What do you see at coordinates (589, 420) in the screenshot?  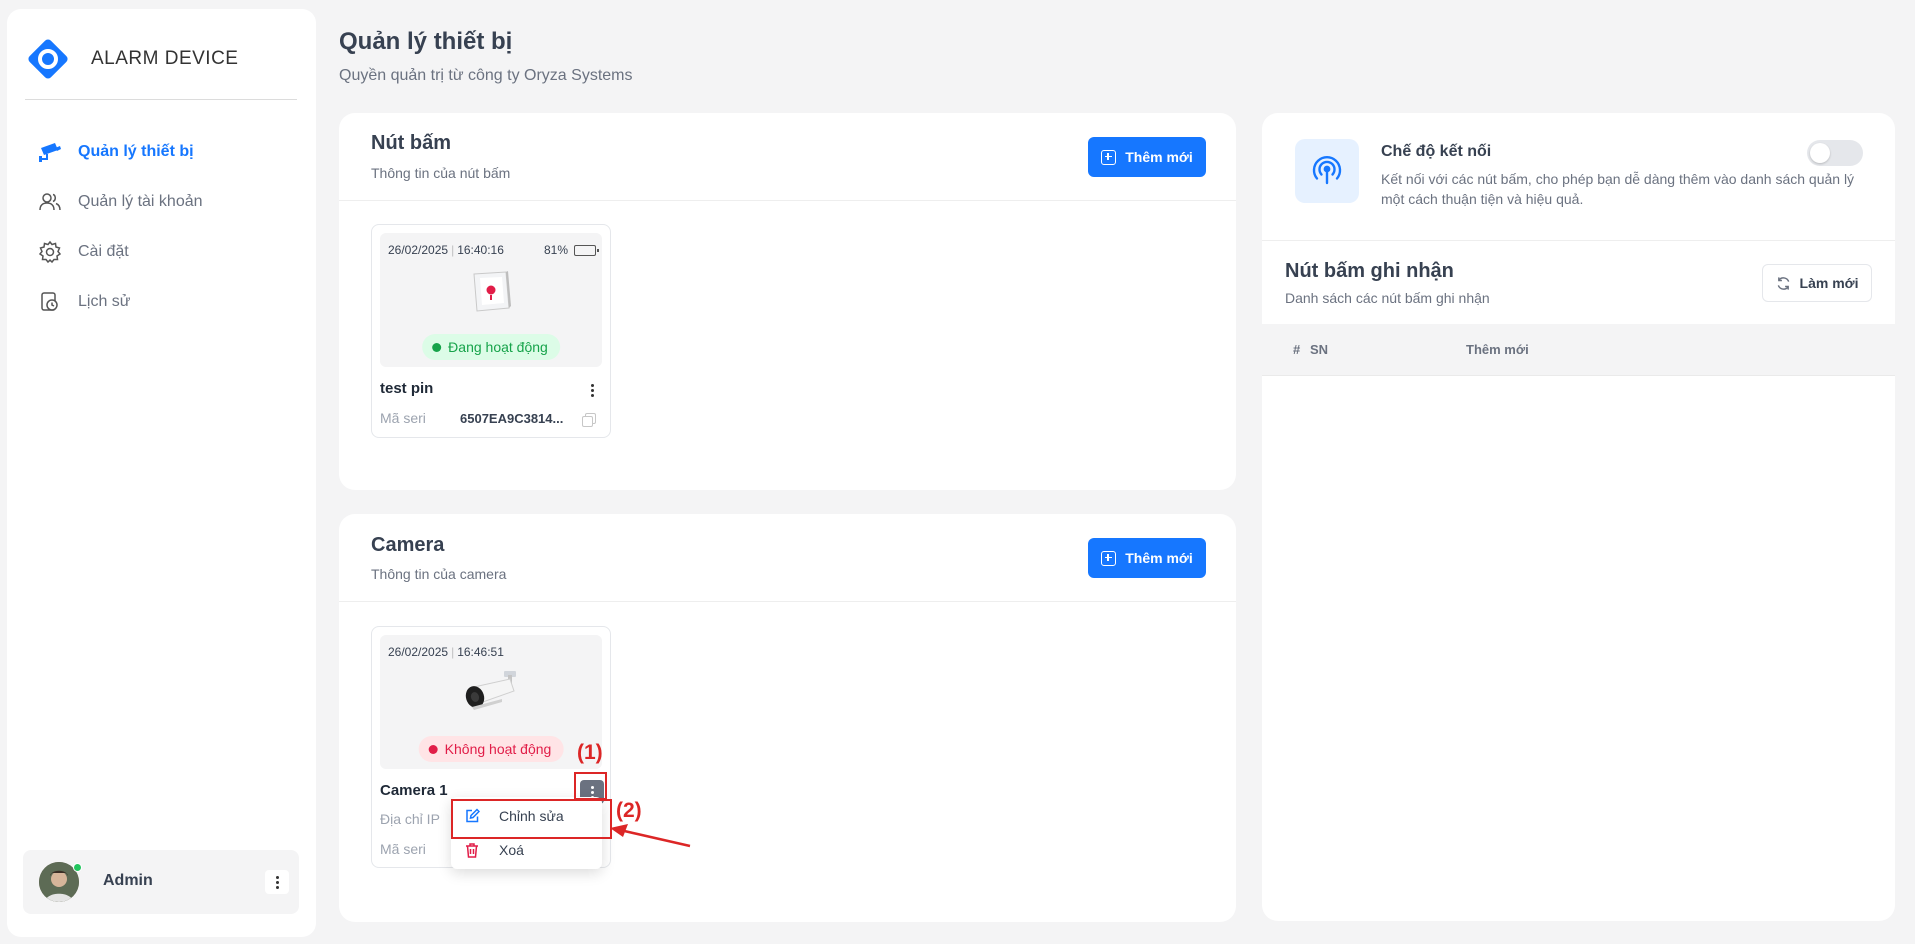 I see `copy-icon` at bounding box center [589, 420].